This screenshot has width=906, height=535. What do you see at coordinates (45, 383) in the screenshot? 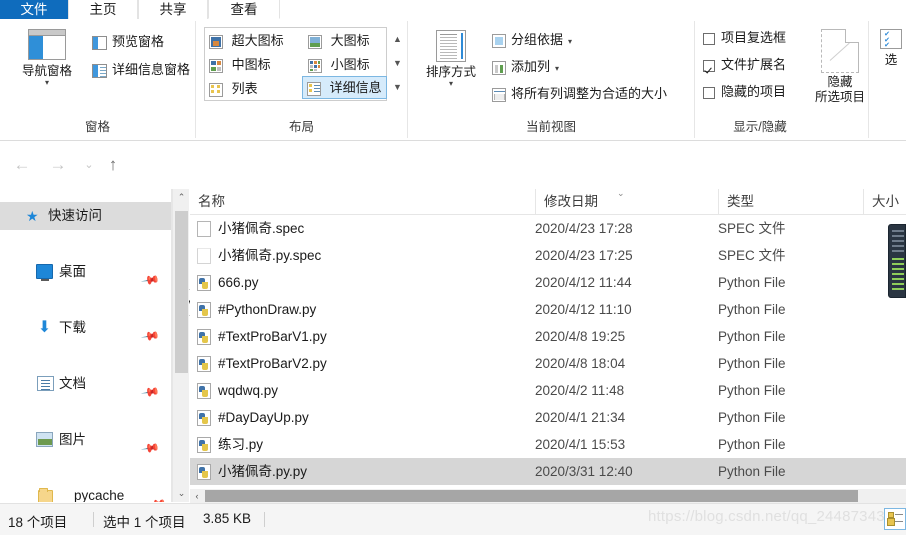
I see `documents-icon` at bounding box center [45, 383].